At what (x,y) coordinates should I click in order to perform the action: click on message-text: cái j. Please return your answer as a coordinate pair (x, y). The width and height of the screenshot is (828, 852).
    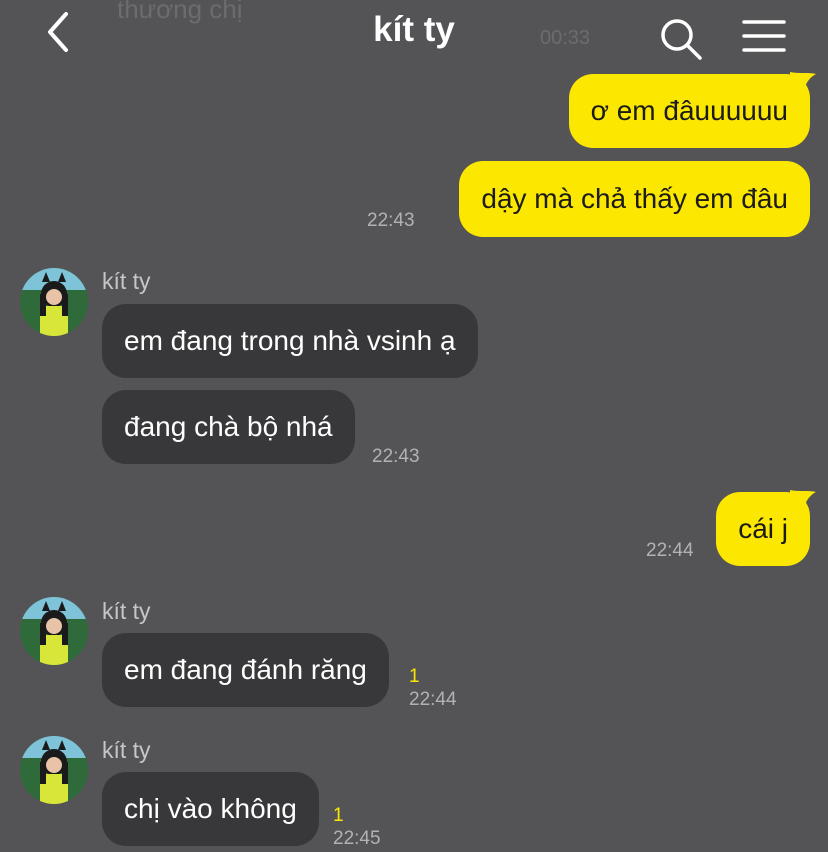
    Looking at the image, I should click on (763, 528).